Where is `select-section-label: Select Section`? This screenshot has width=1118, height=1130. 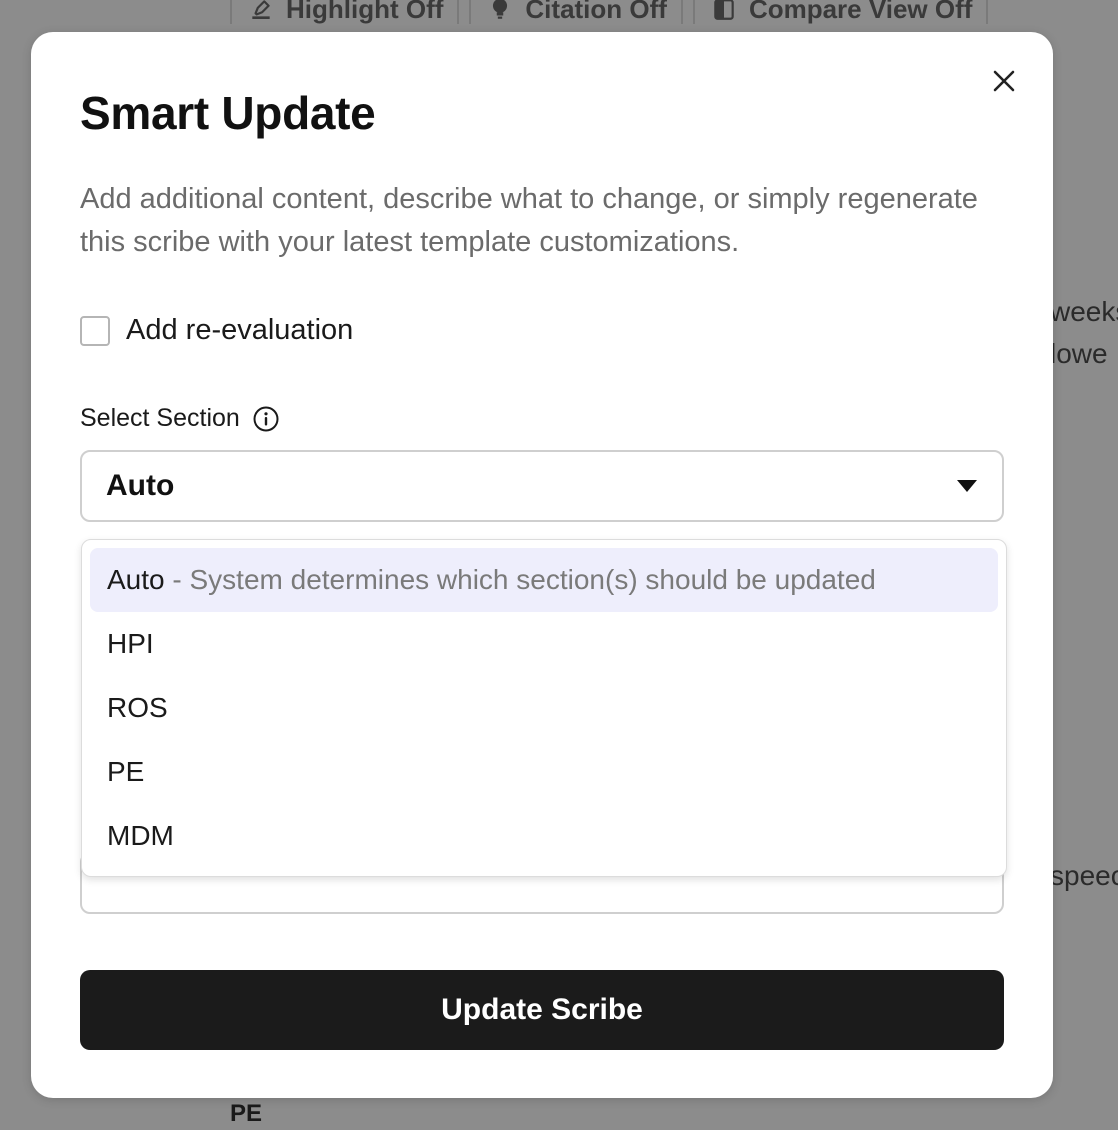 select-section-label: Select Section is located at coordinates (160, 418).